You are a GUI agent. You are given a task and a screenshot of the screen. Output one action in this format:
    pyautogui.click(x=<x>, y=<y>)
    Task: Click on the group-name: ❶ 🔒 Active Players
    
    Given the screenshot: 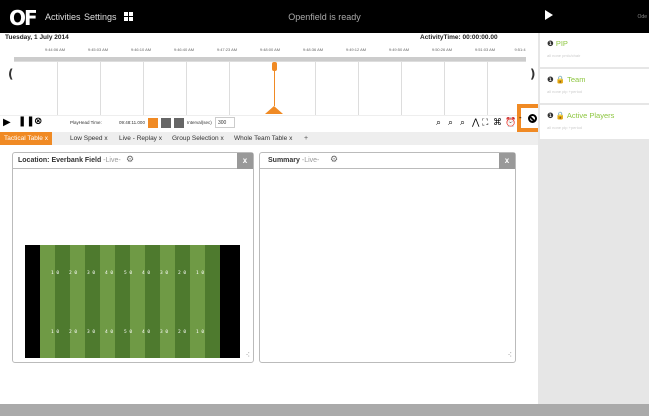 What is the action you would take?
    pyautogui.click(x=581, y=115)
    